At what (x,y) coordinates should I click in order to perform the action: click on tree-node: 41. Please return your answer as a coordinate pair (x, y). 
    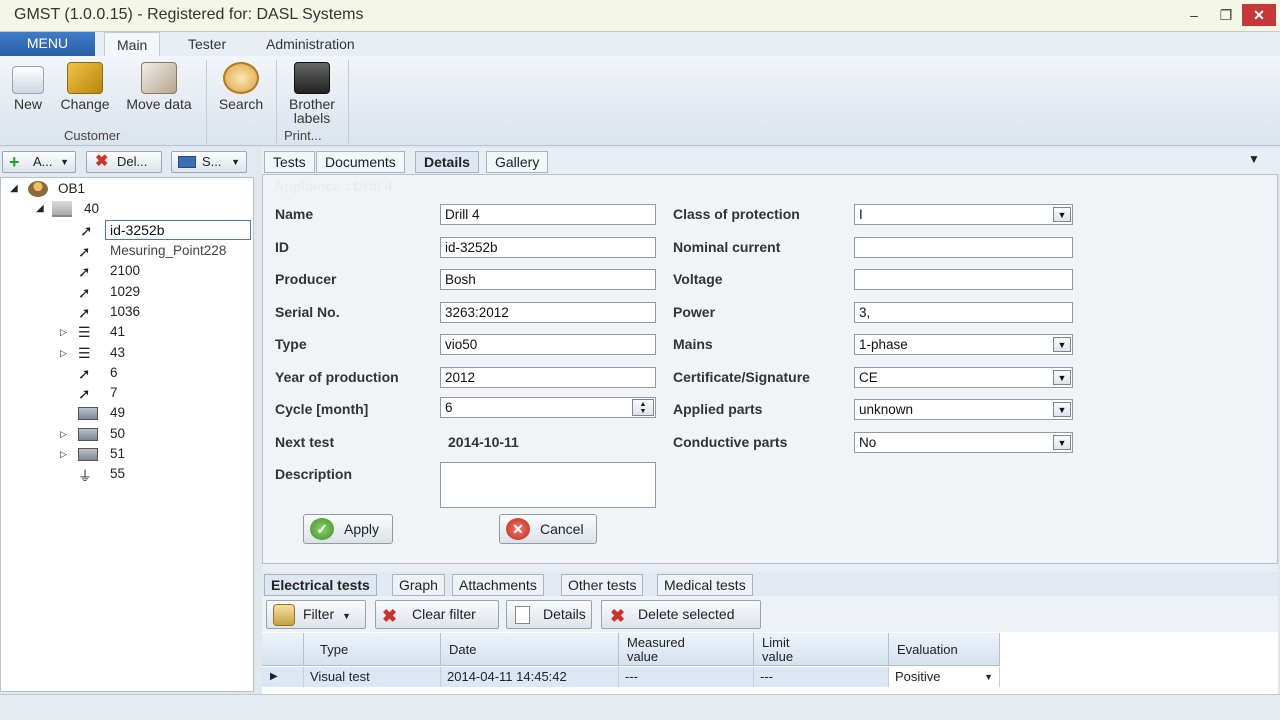
    Looking at the image, I should click on (117, 332).